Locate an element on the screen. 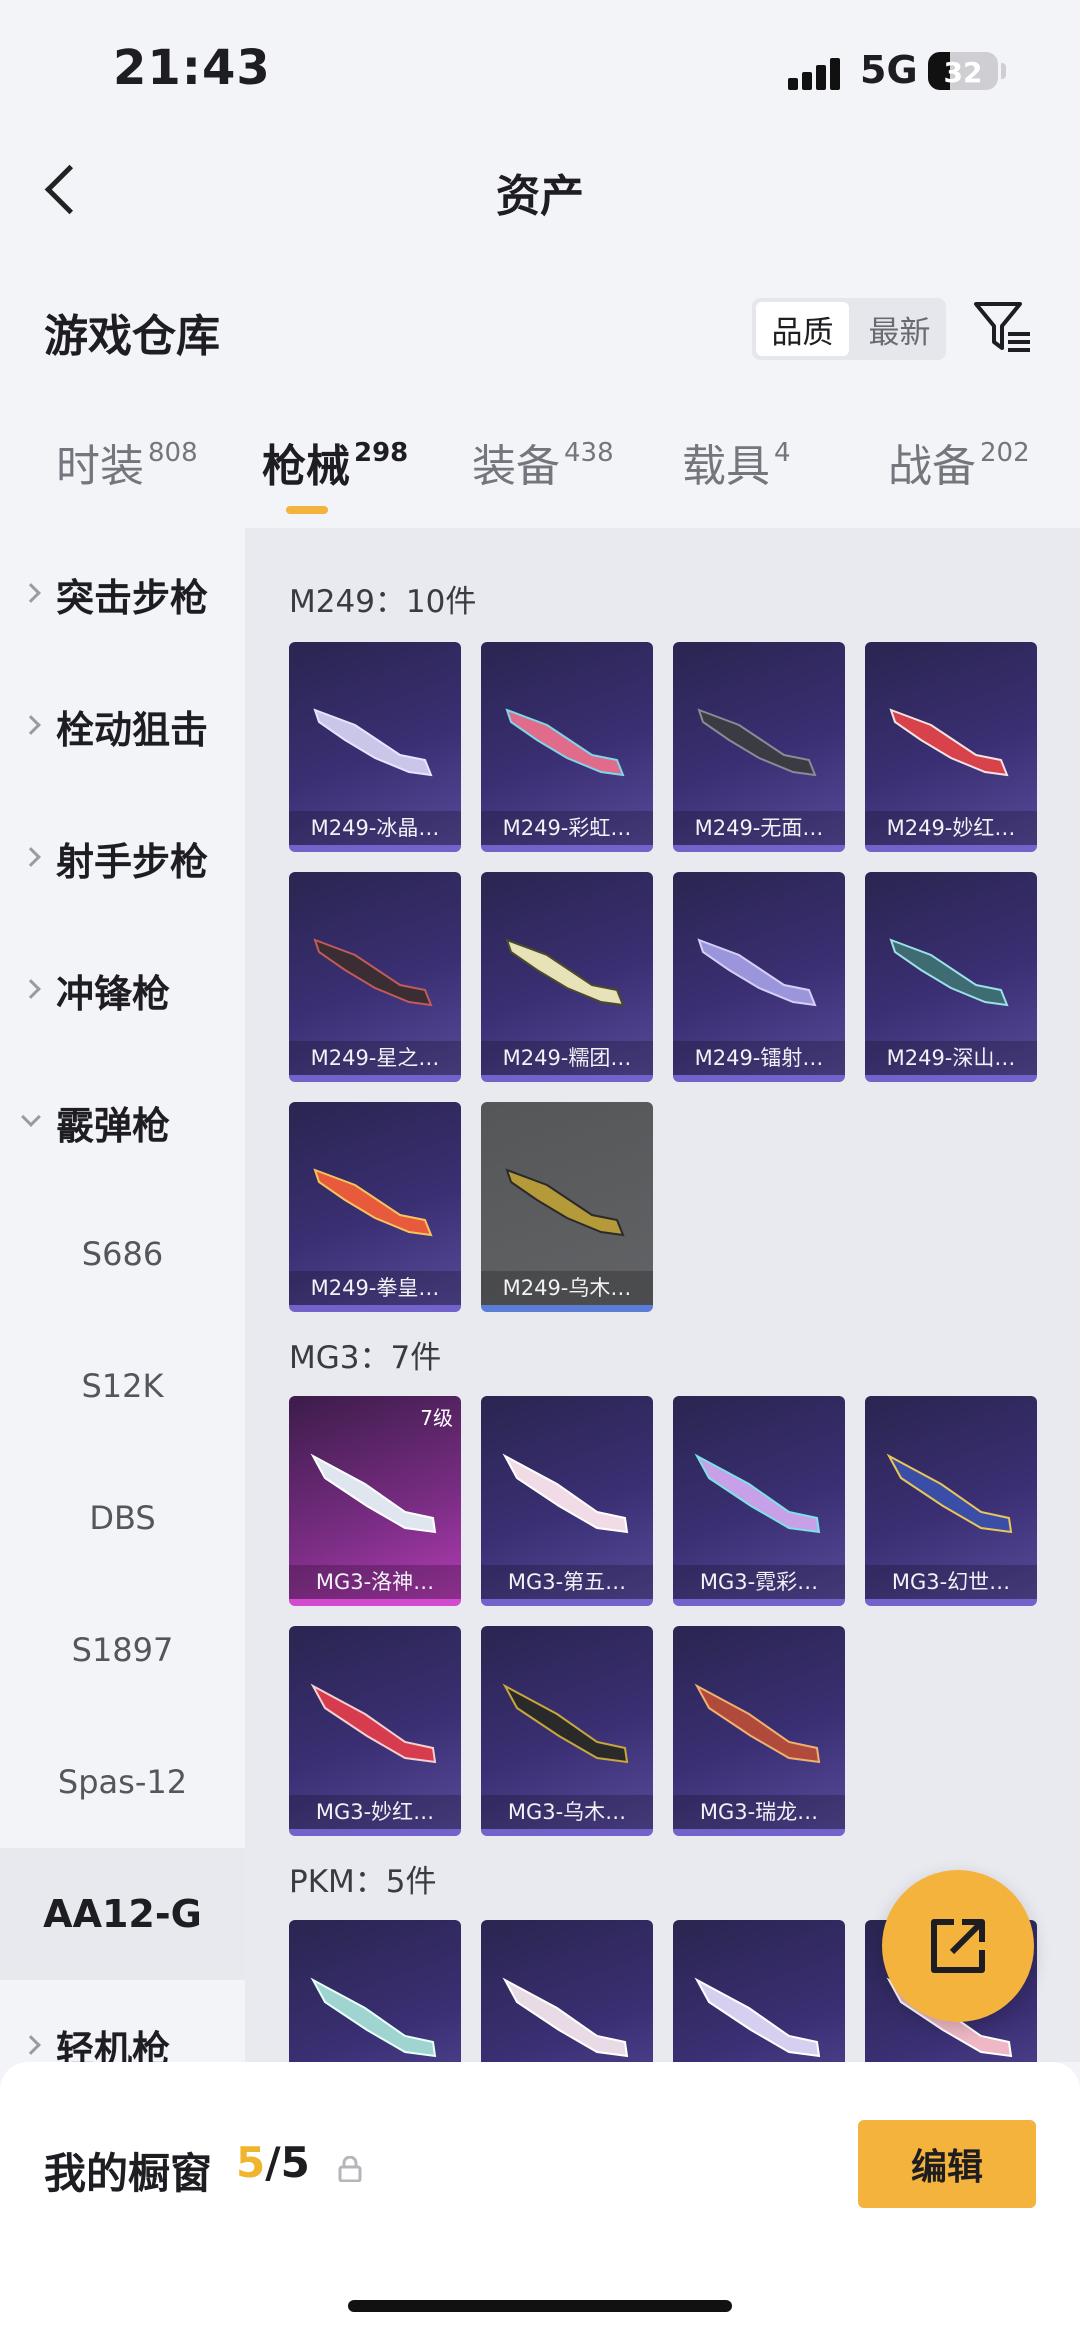  showcase-total: /5 is located at coordinates (287, 2162).